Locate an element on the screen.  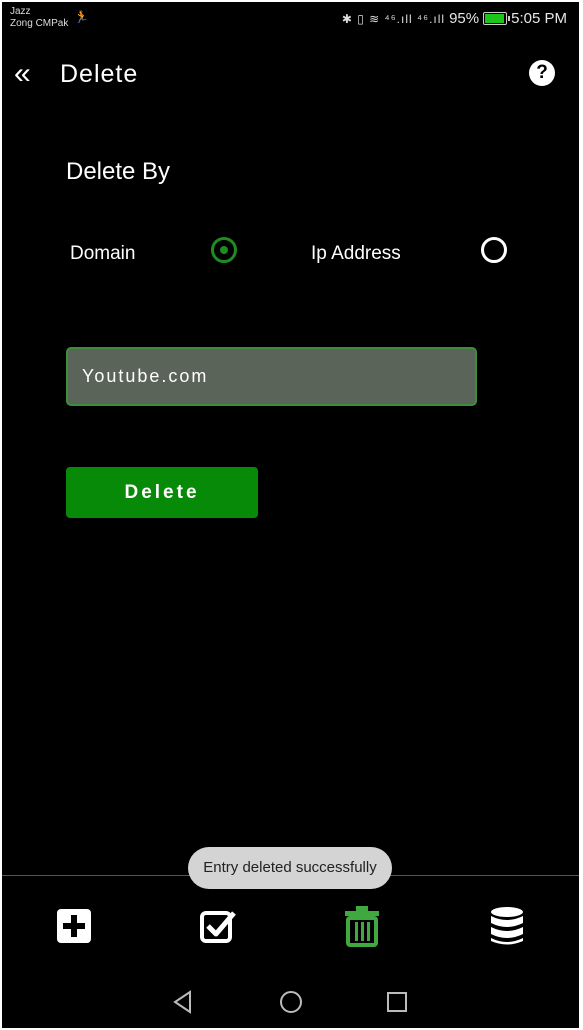
clock: 5:05 PM is located at coordinates (539, 18).